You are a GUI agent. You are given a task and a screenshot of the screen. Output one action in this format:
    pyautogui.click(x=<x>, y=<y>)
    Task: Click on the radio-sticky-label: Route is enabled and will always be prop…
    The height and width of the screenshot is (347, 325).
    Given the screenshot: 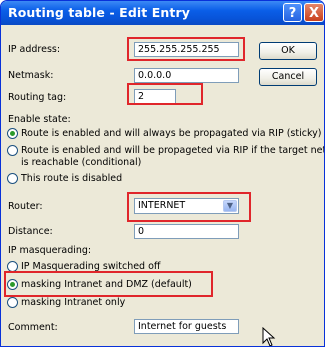 What is the action you would take?
    pyautogui.click(x=171, y=133)
    